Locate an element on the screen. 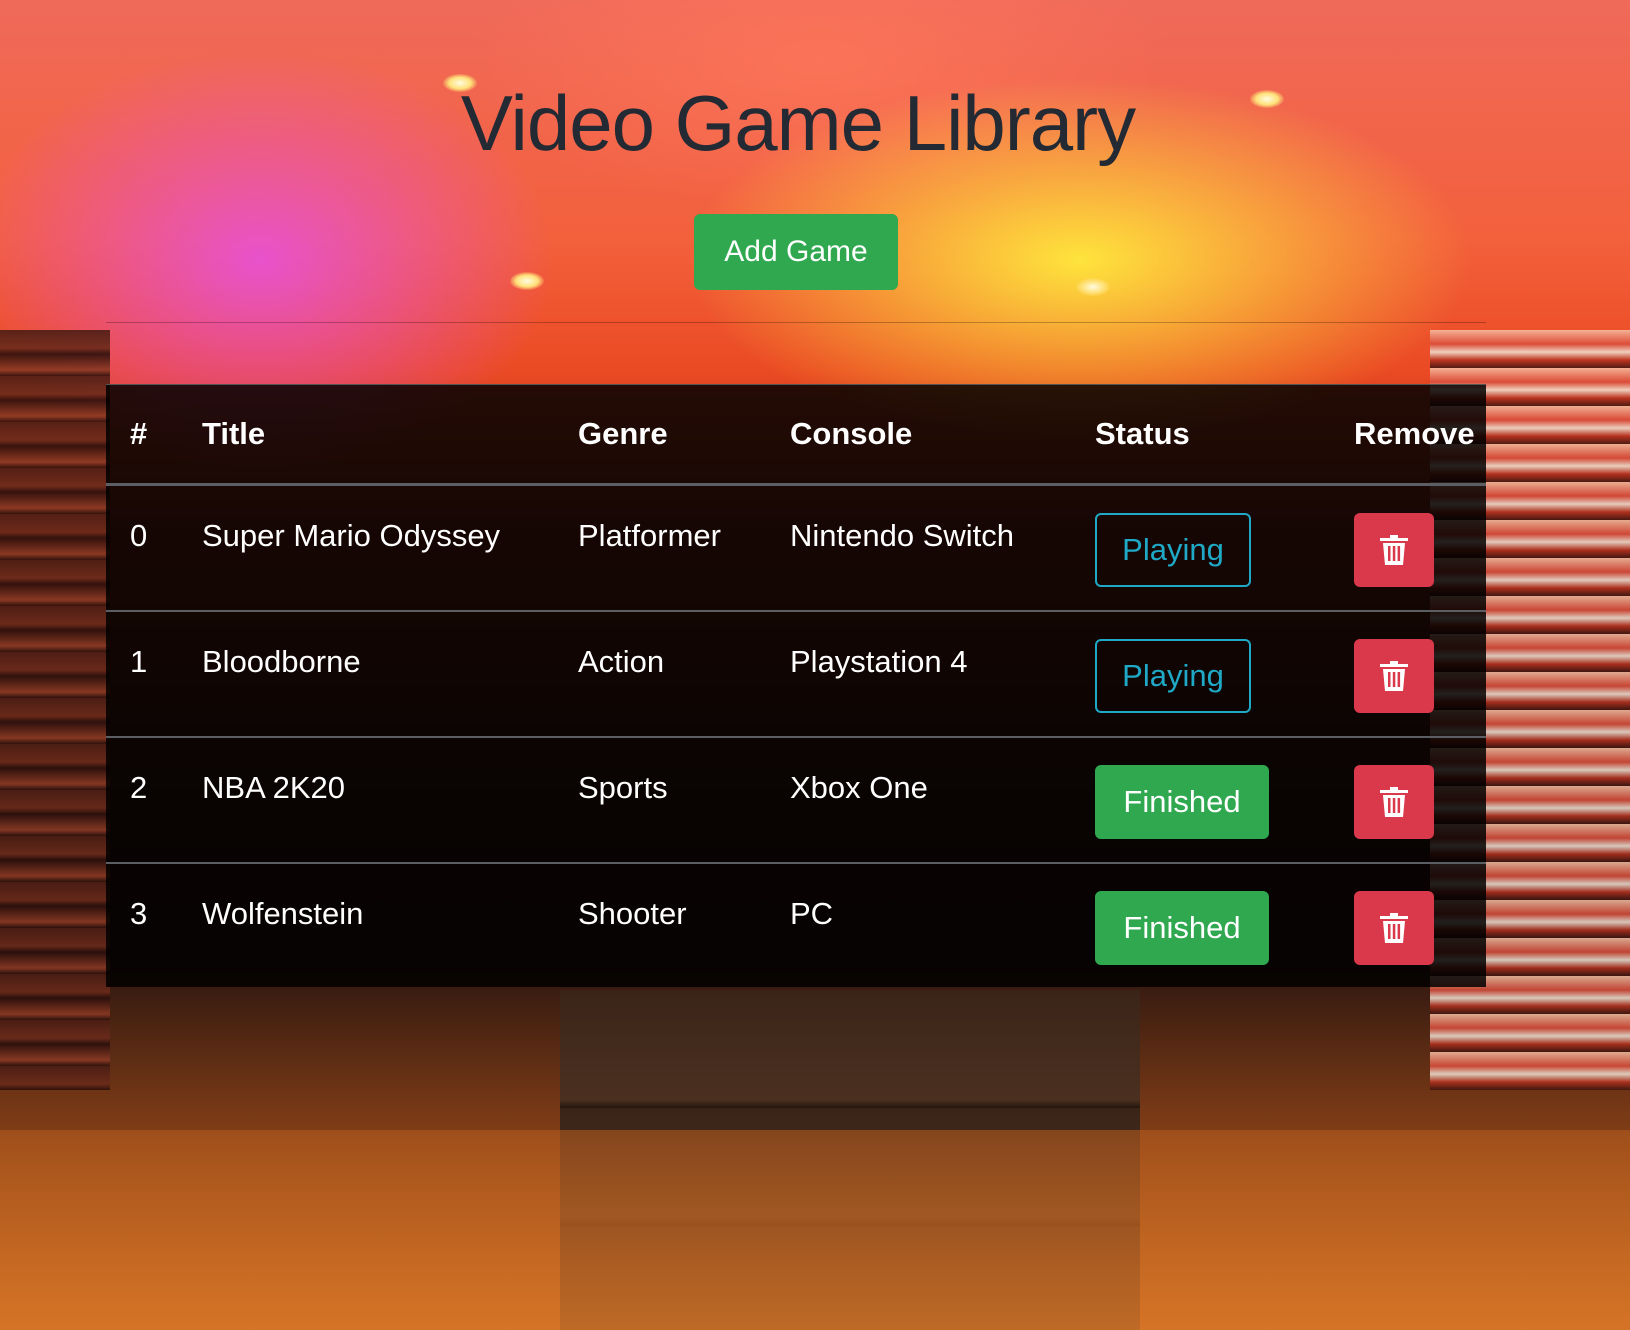 The width and height of the screenshot is (1630, 1330). console-cell: PC is located at coordinates (942, 925).